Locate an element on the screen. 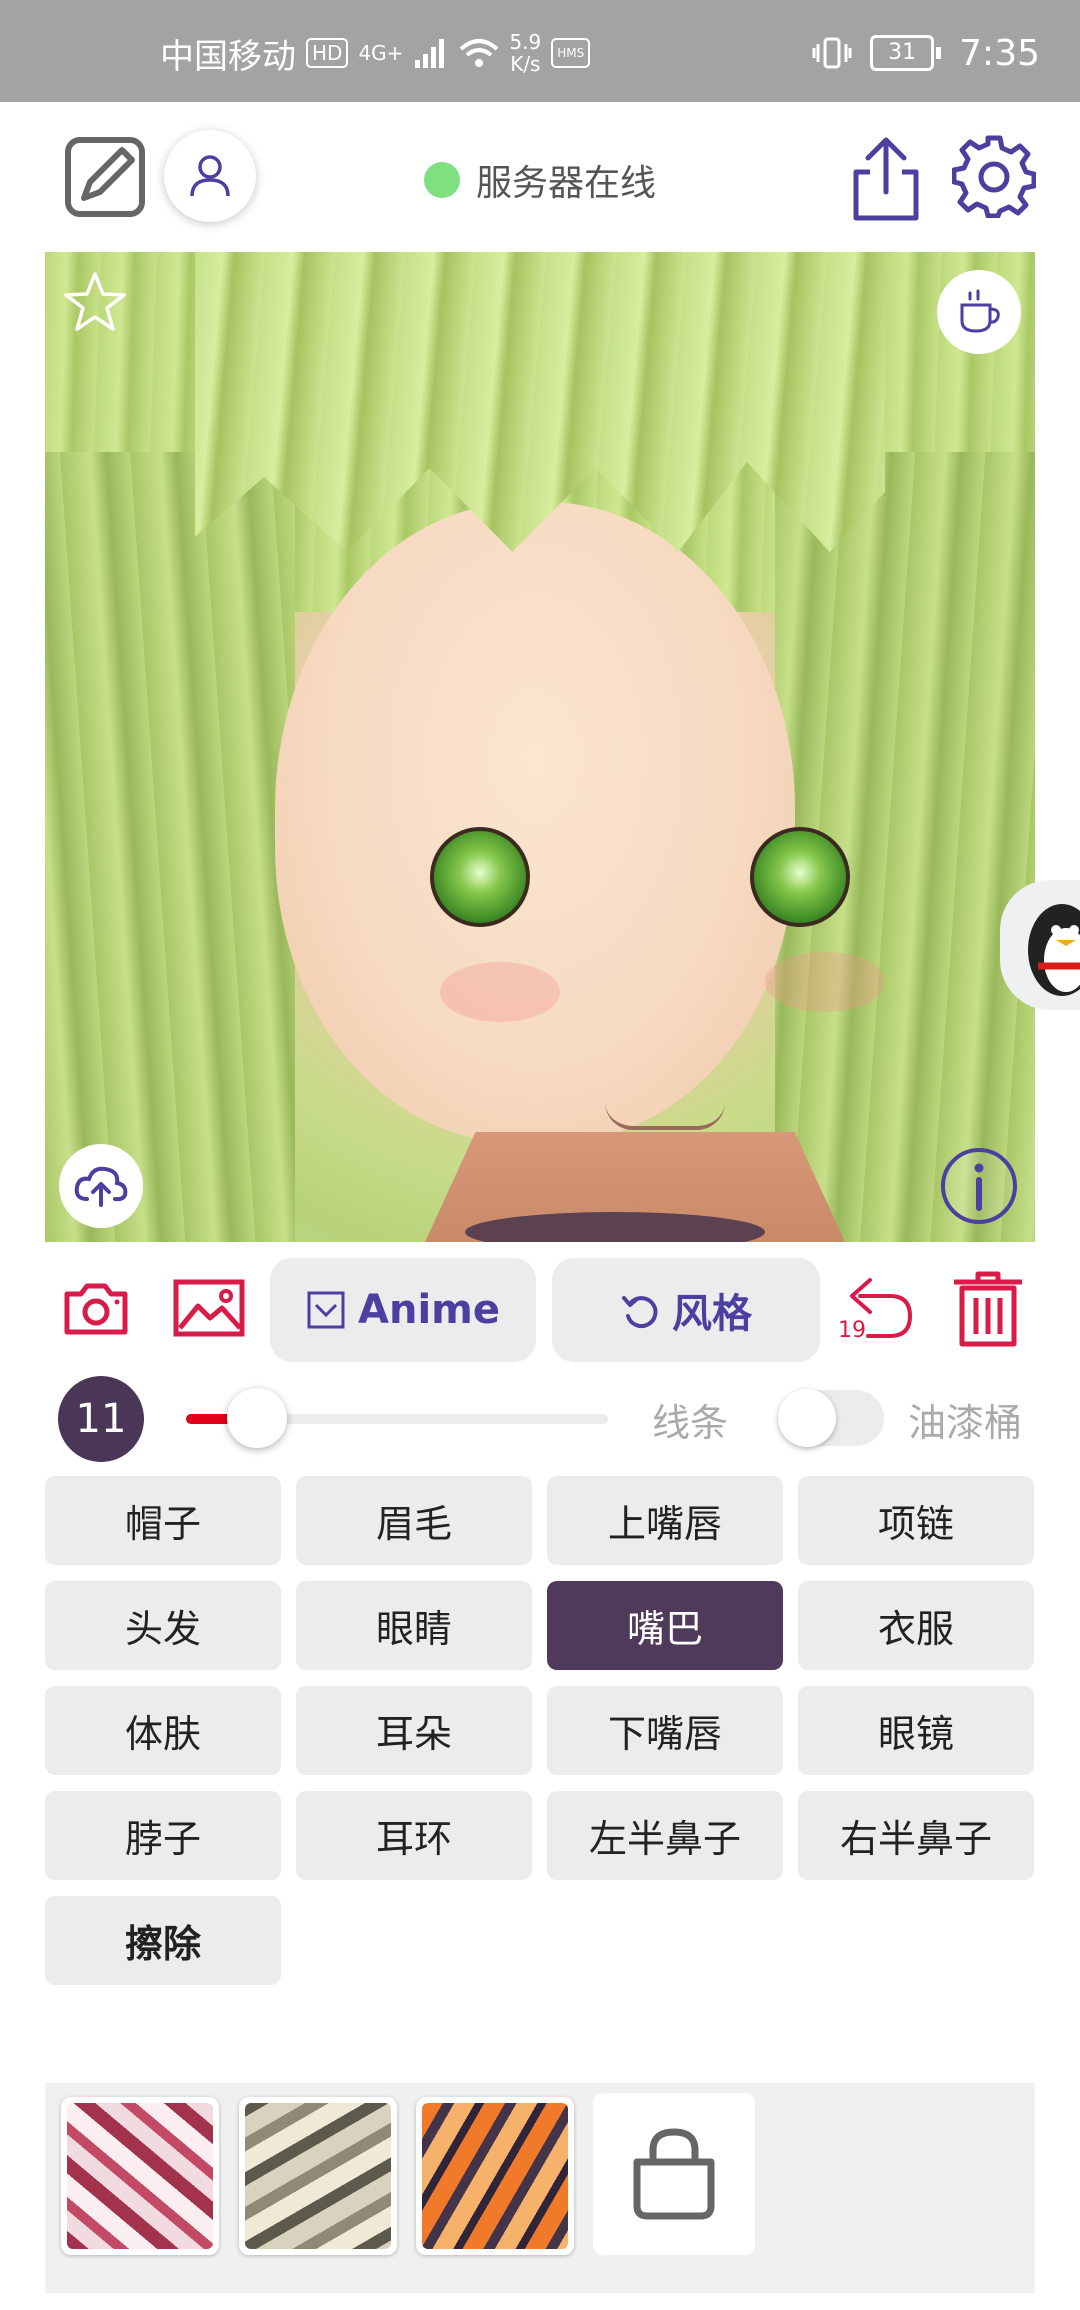 This screenshot has width=1080, height=2310. label-button: 项链 is located at coordinates (916, 1520).